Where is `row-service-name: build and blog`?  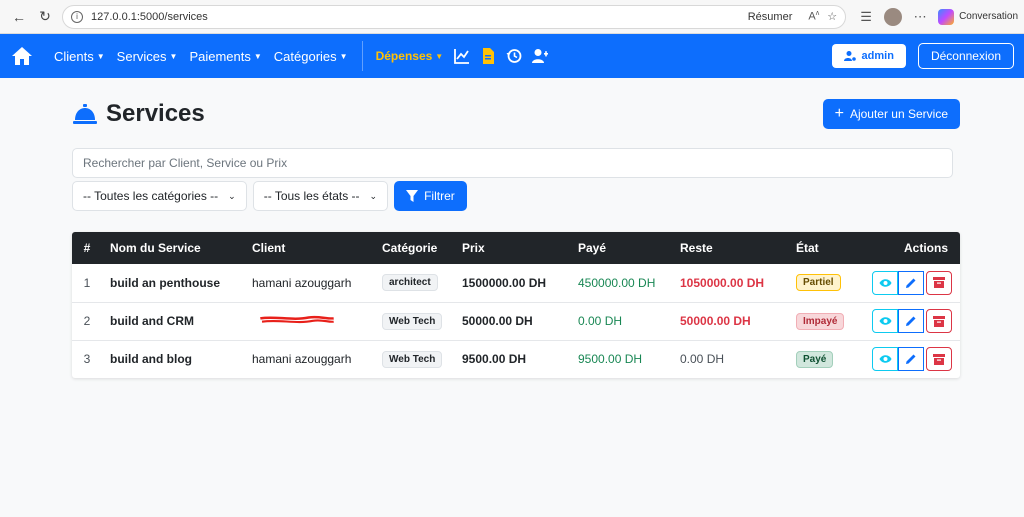
row-service-name: build and blog is located at coordinates (151, 359).